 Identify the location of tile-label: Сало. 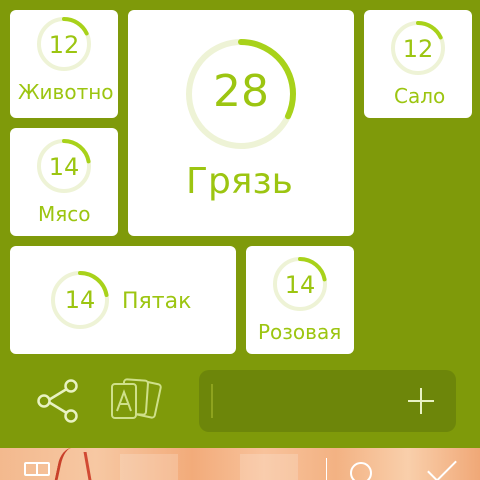
(420, 96).